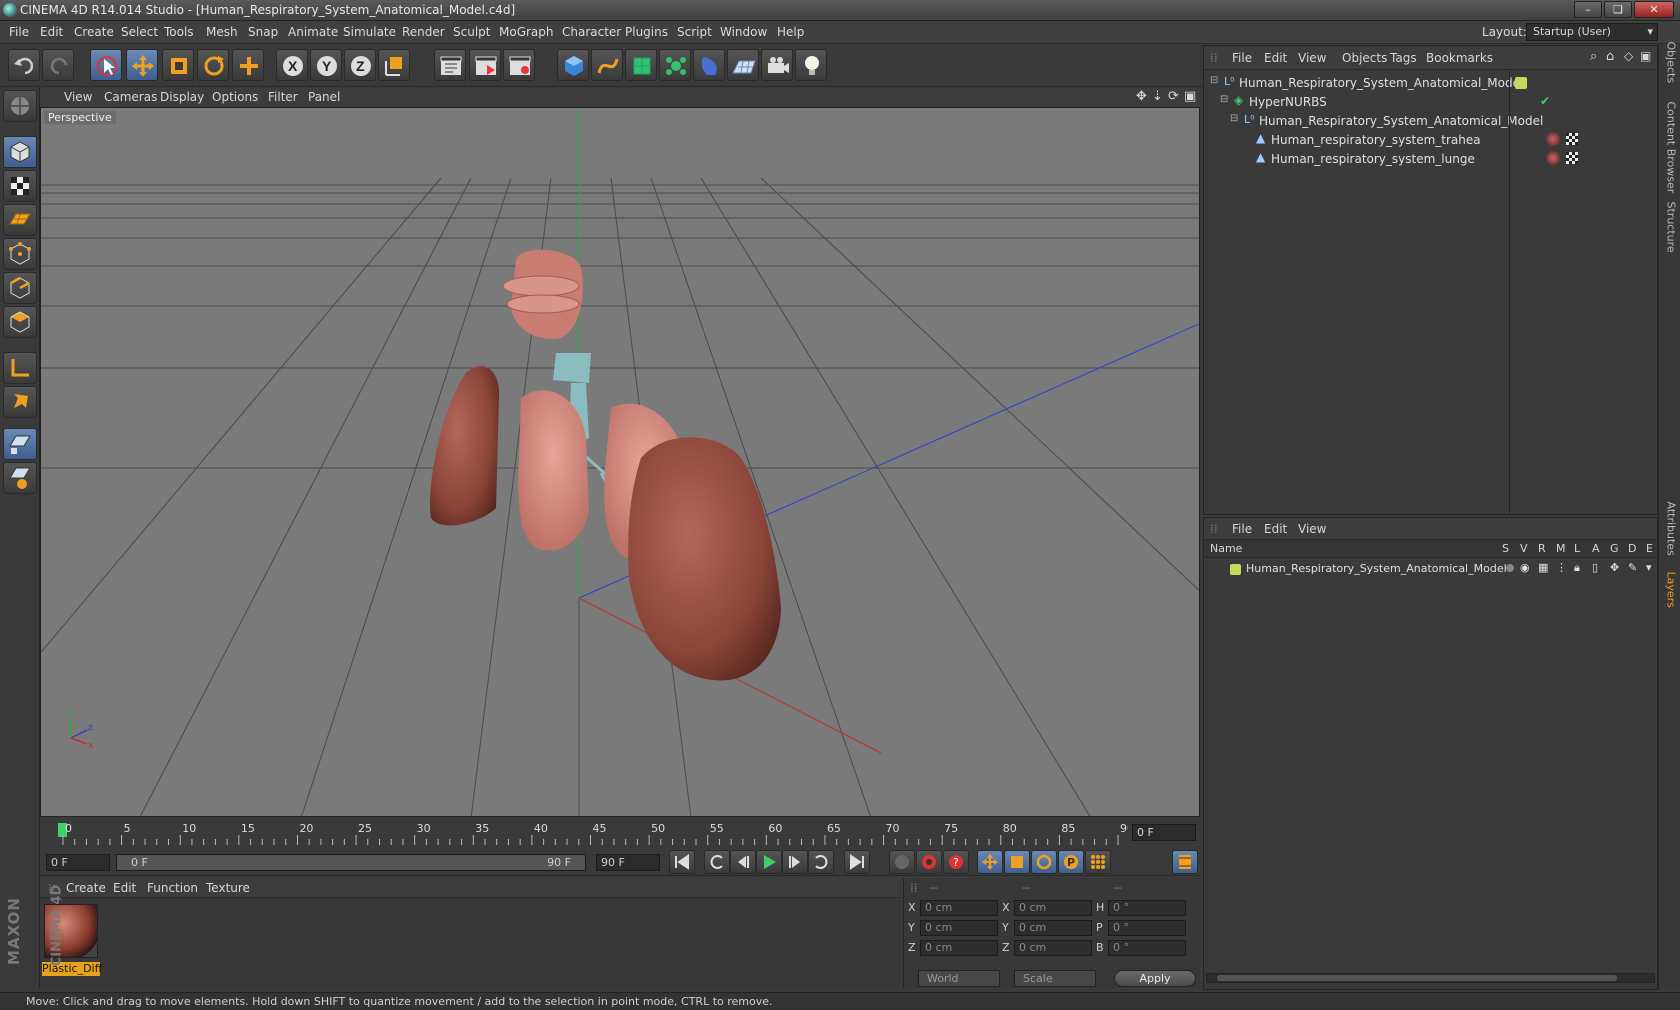  I want to click on menu-window: Window, so click(743, 32).